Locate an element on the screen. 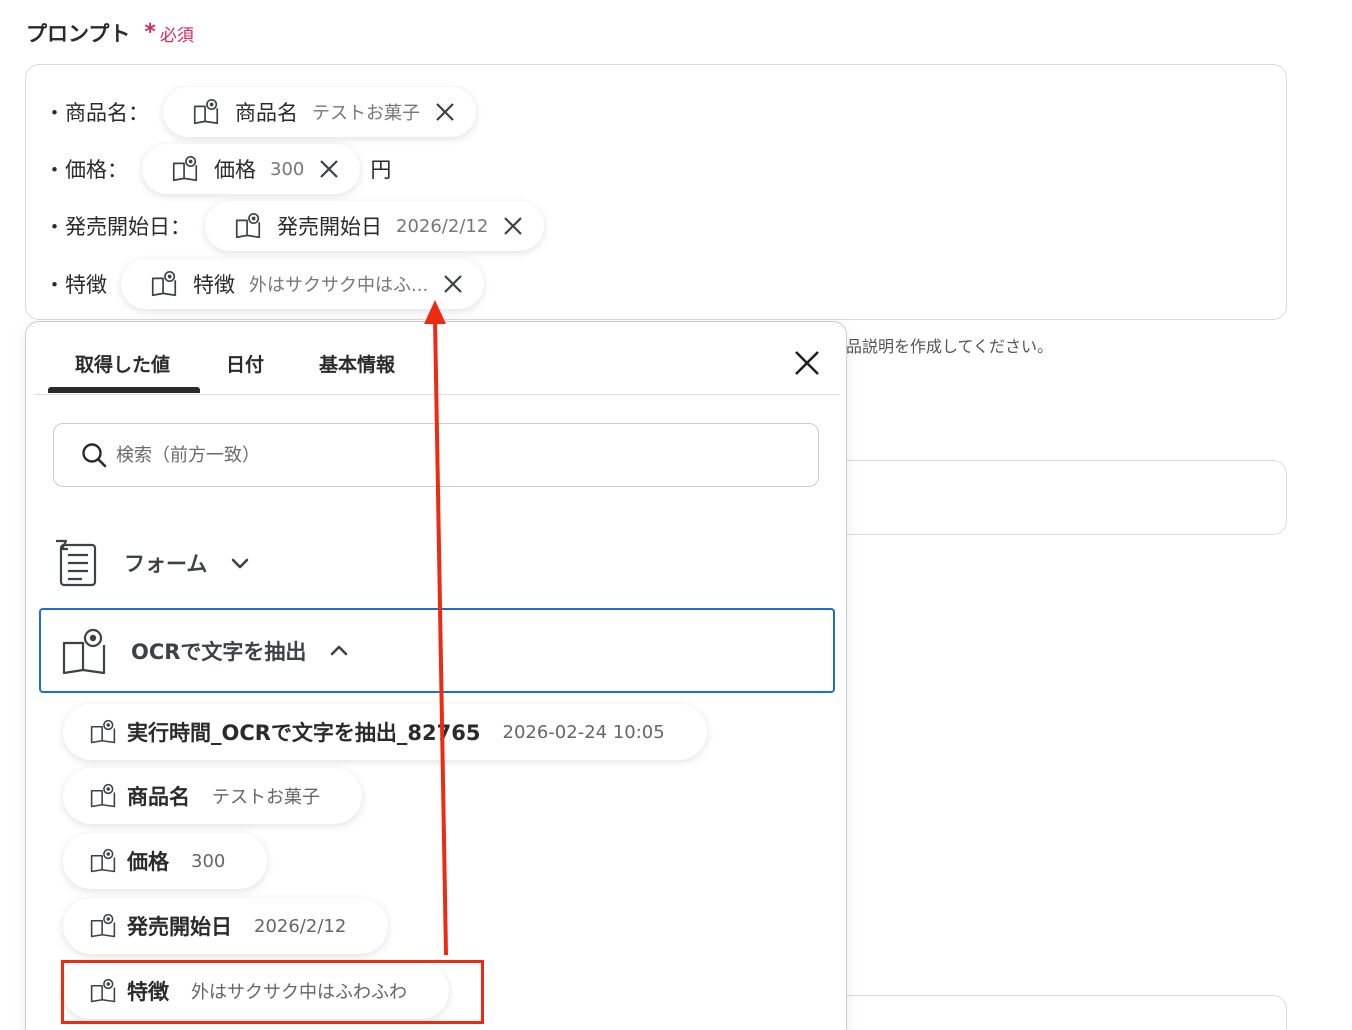 The height and width of the screenshot is (1030, 1352). item-value: 2026-02-24 10:05 is located at coordinates (583, 732).